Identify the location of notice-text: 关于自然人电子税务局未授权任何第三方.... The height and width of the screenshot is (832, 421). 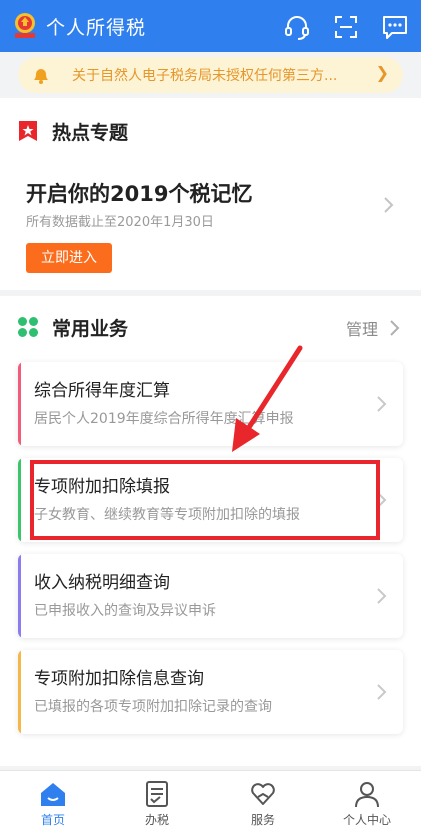
(205, 76).